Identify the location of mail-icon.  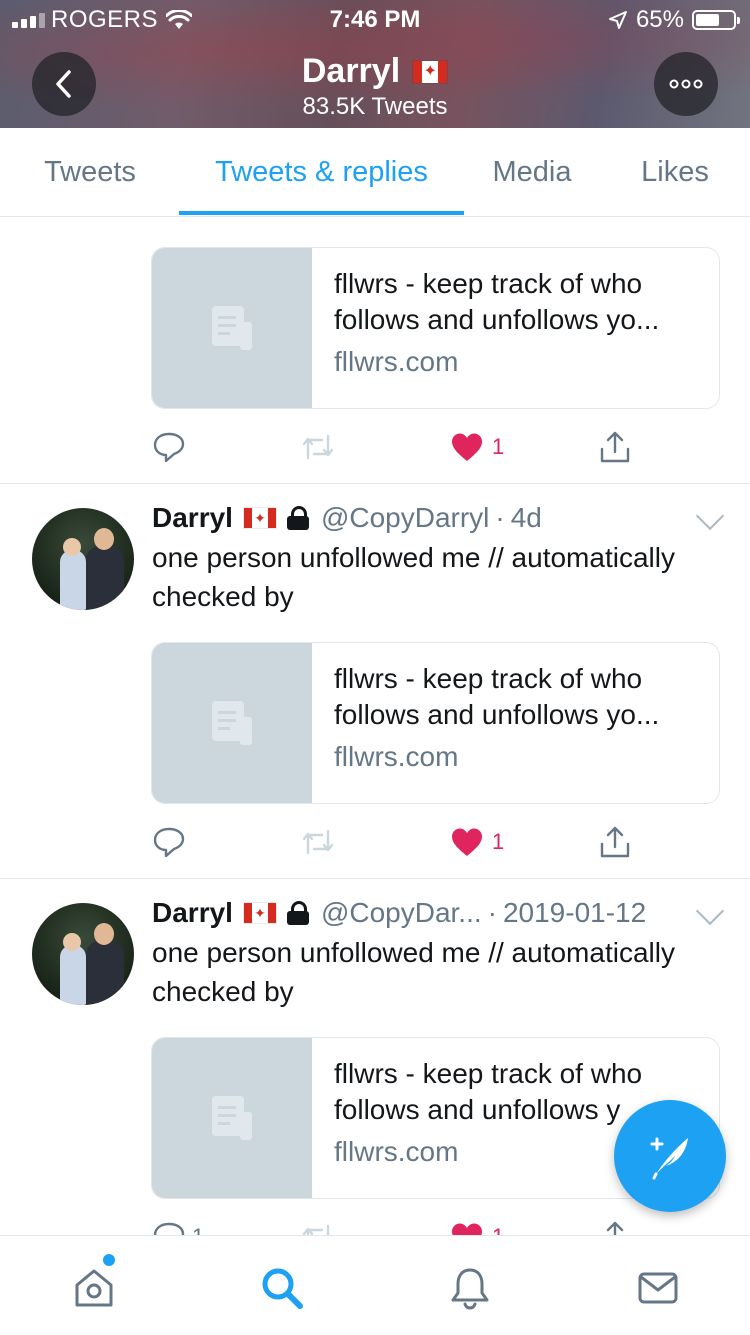
(658, 1288).